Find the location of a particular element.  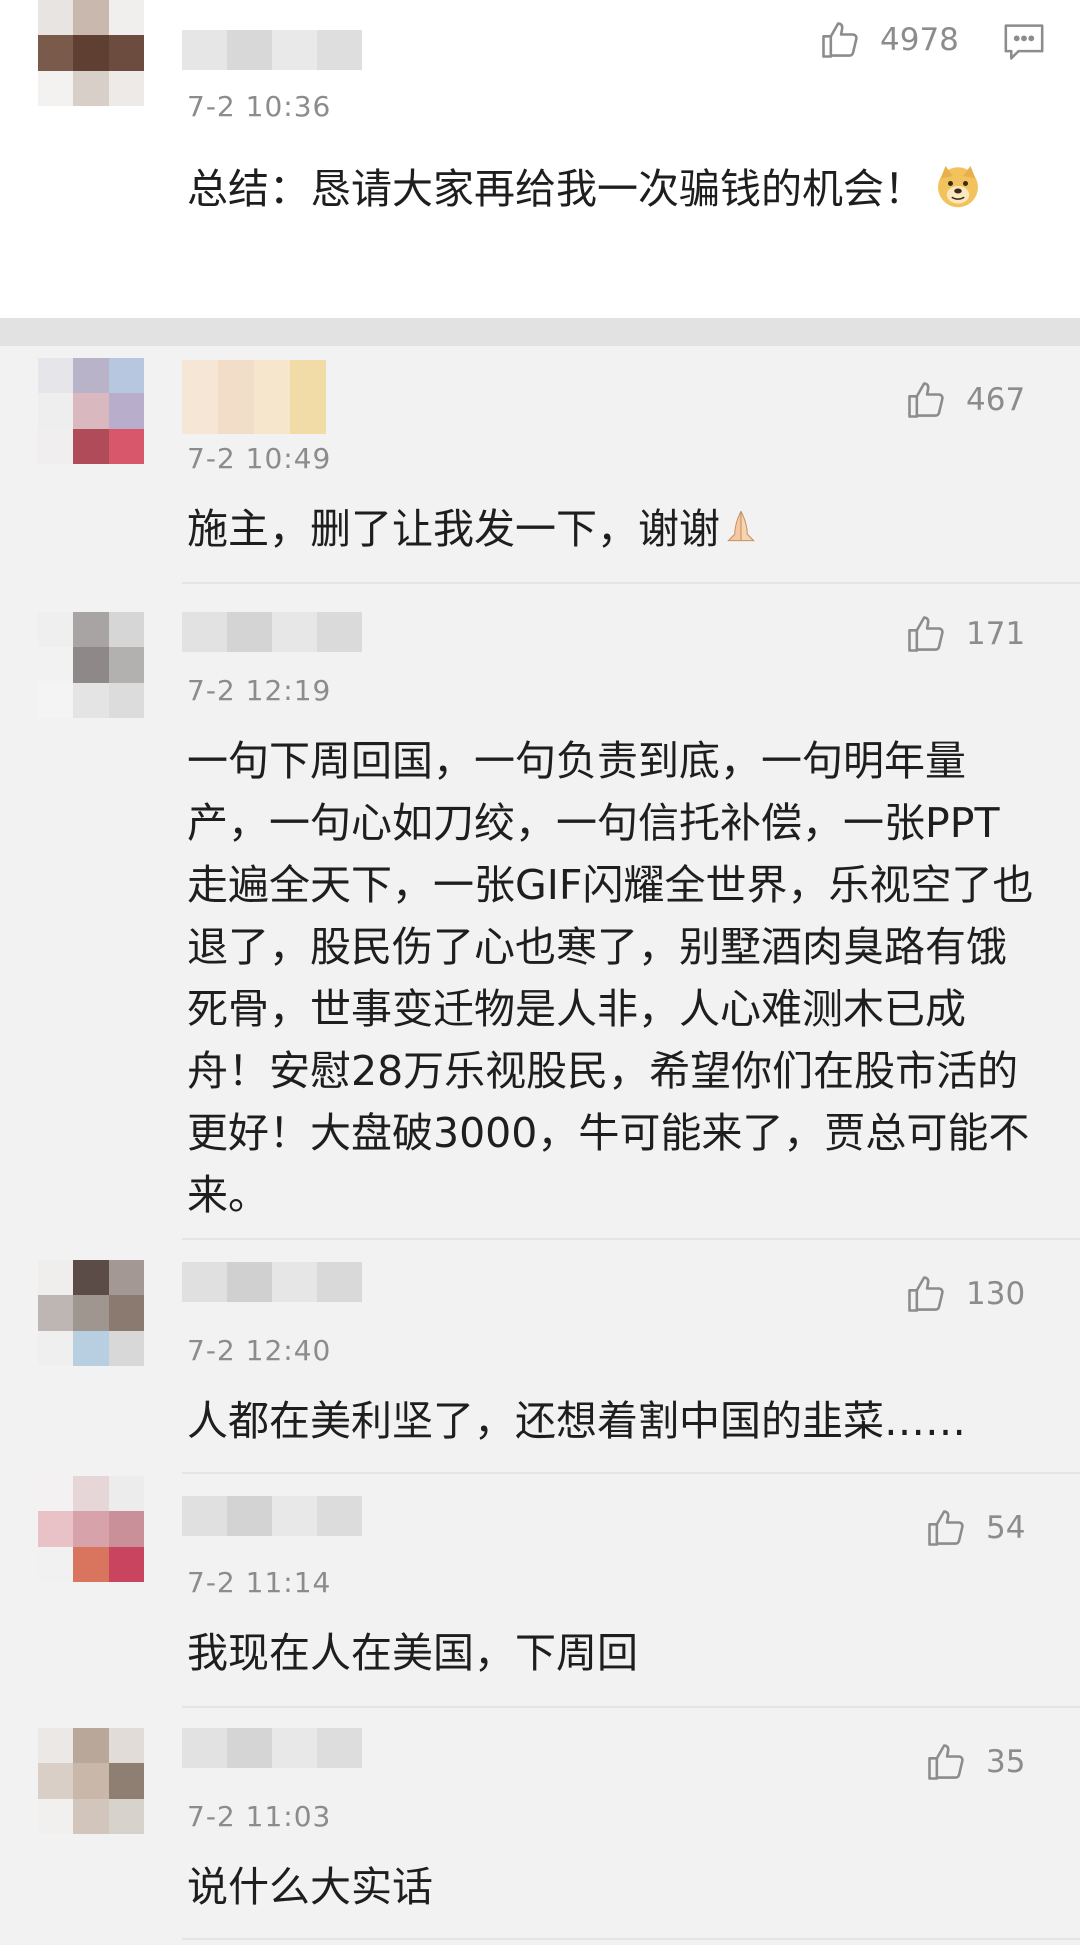

like-count: 35 is located at coordinates (1006, 1762).